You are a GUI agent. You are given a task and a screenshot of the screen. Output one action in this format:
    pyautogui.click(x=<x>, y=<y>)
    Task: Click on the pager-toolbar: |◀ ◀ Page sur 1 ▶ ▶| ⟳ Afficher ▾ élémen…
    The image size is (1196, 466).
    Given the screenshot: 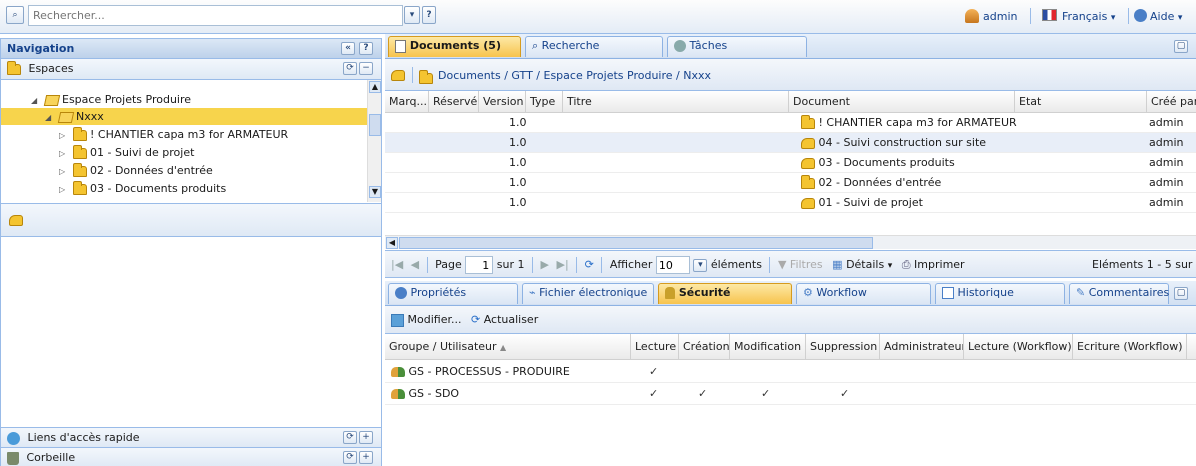 What is the action you would take?
    pyautogui.click(x=790, y=264)
    